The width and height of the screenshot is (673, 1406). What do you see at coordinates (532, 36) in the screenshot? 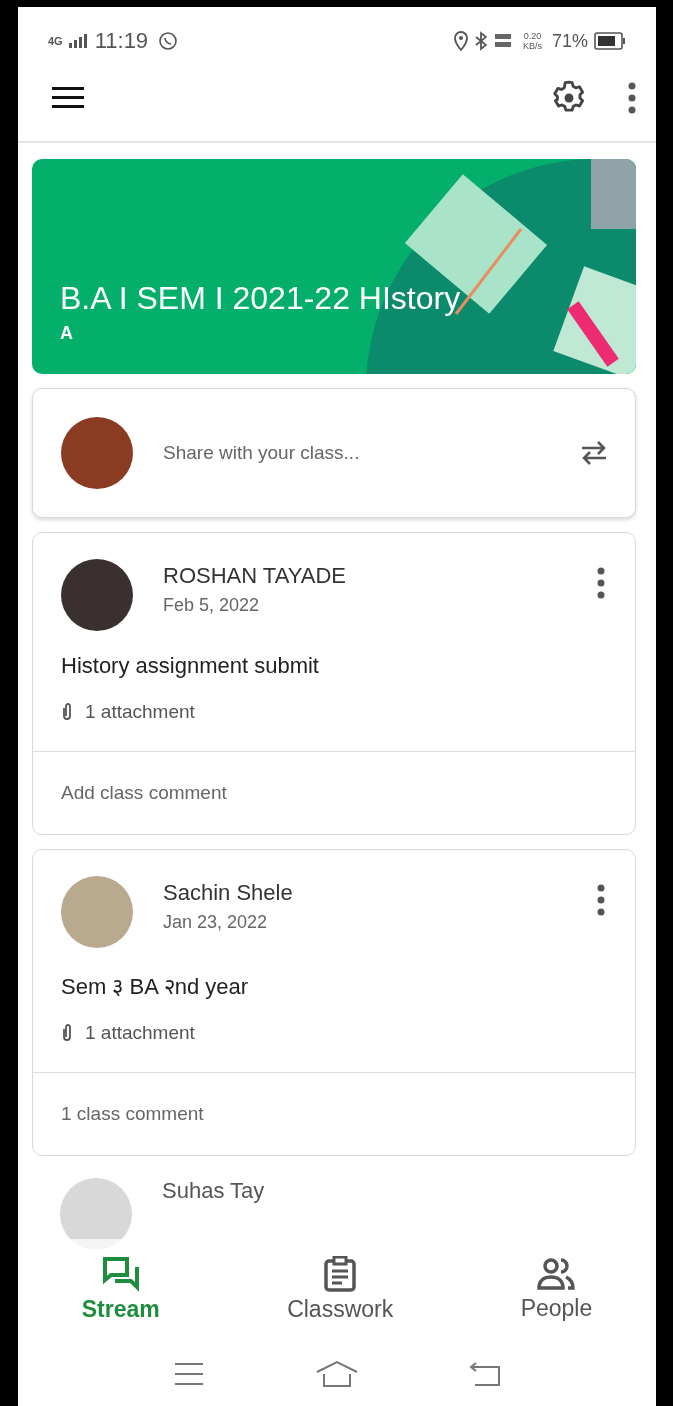
I see `speed-value: 0.20` at bounding box center [532, 36].